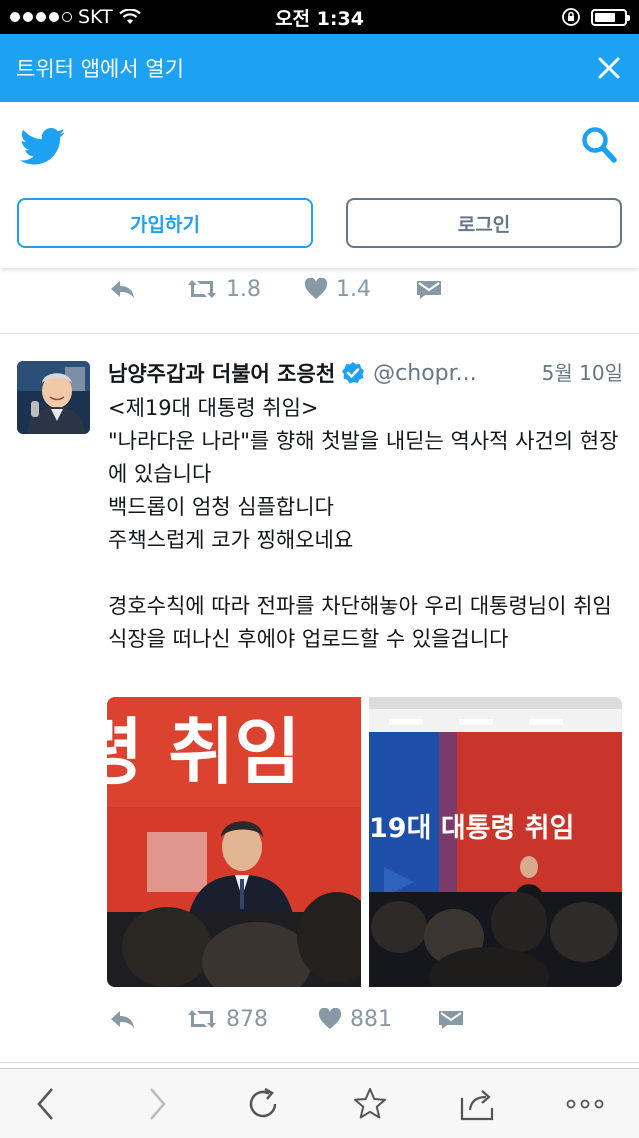 The height and width of the screenshot is (1138, 639). I want to click on tweet-actions: 878 881, so click(318, 1019).